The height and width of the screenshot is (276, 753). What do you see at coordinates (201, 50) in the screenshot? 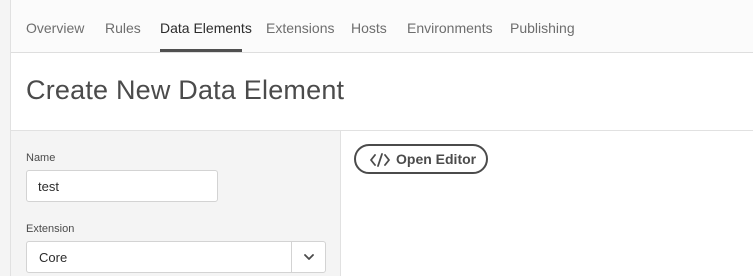
I see `active-tab-indicator` at bounding box center [201, 50].